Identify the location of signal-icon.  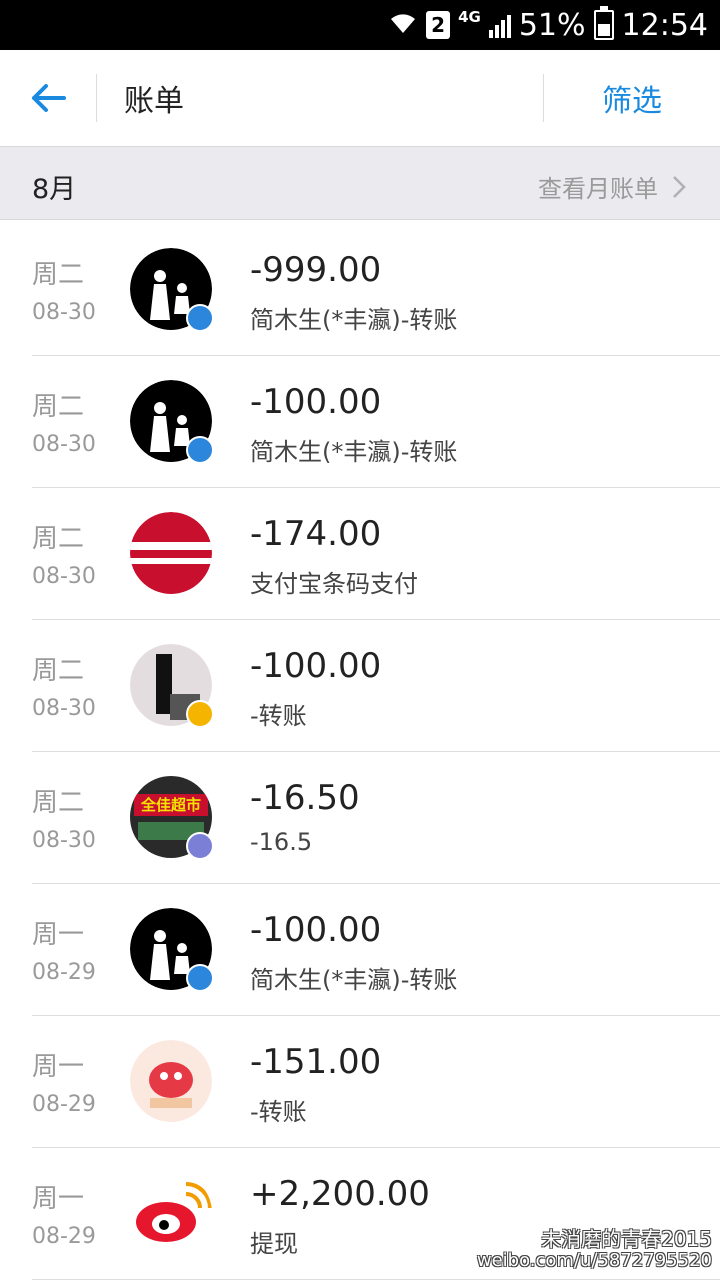
(499, 25).